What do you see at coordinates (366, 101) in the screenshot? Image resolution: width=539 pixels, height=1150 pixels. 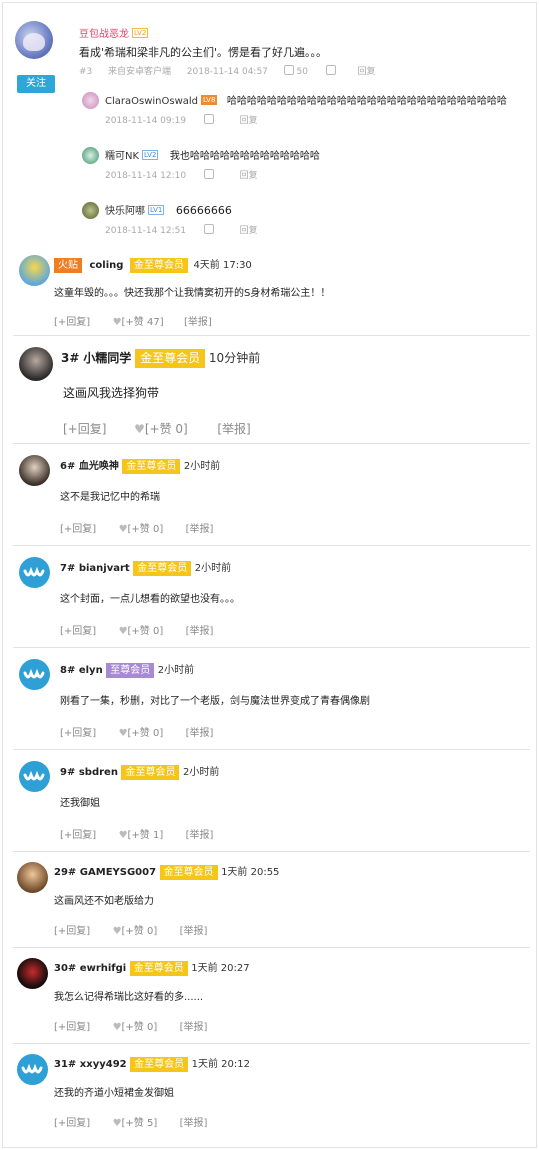 I see `reply-text: 哈哈哈哈哈哈哈哈哈哈哈哈哈哈哈哈哈哈哈哈哈哈哈哈哈哈哈哈` at bounding box center [366, 101].